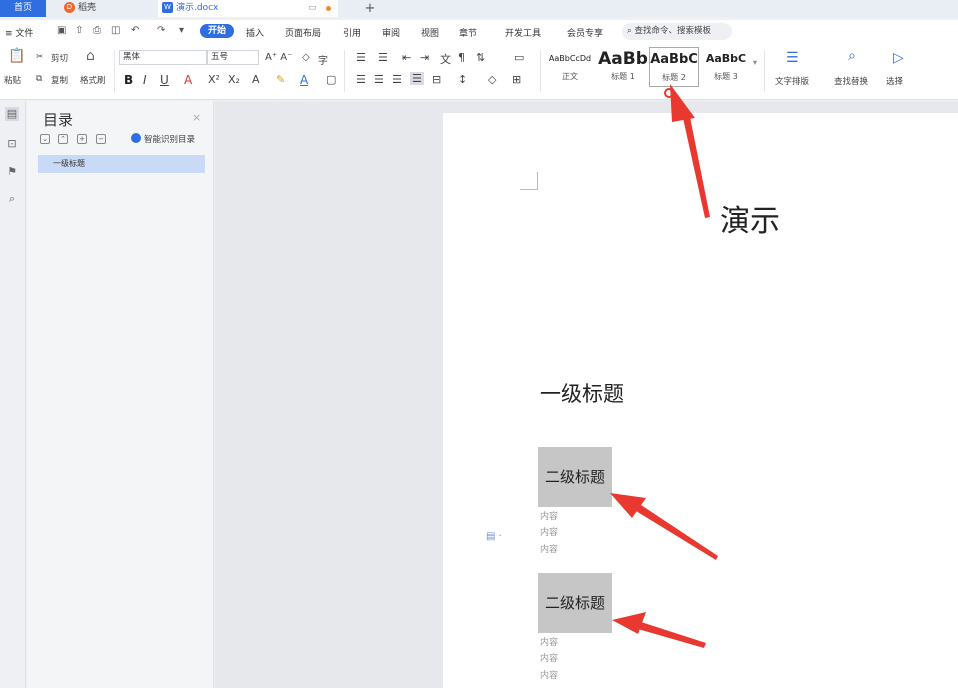  I want to click on line-break-icon: ▭, so click(519, 57).